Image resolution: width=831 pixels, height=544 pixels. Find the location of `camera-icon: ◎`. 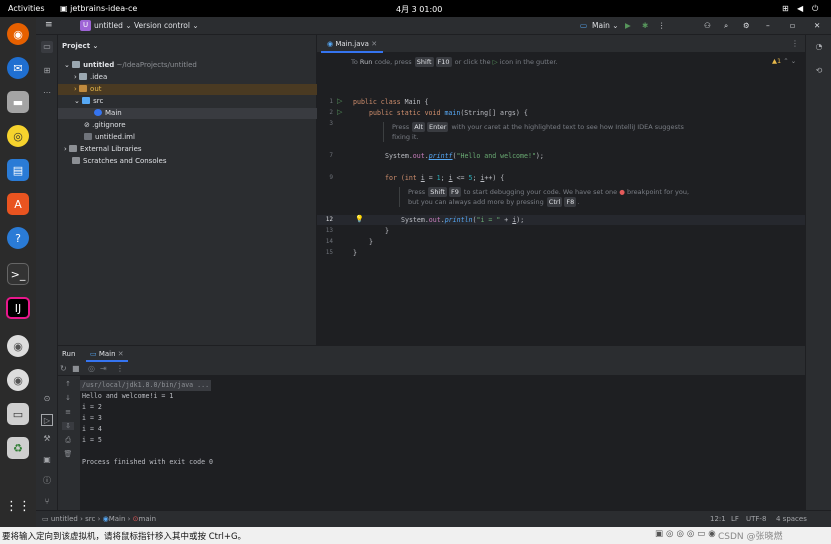

camera-icon: ◎ is located at coordinates (91, 368).